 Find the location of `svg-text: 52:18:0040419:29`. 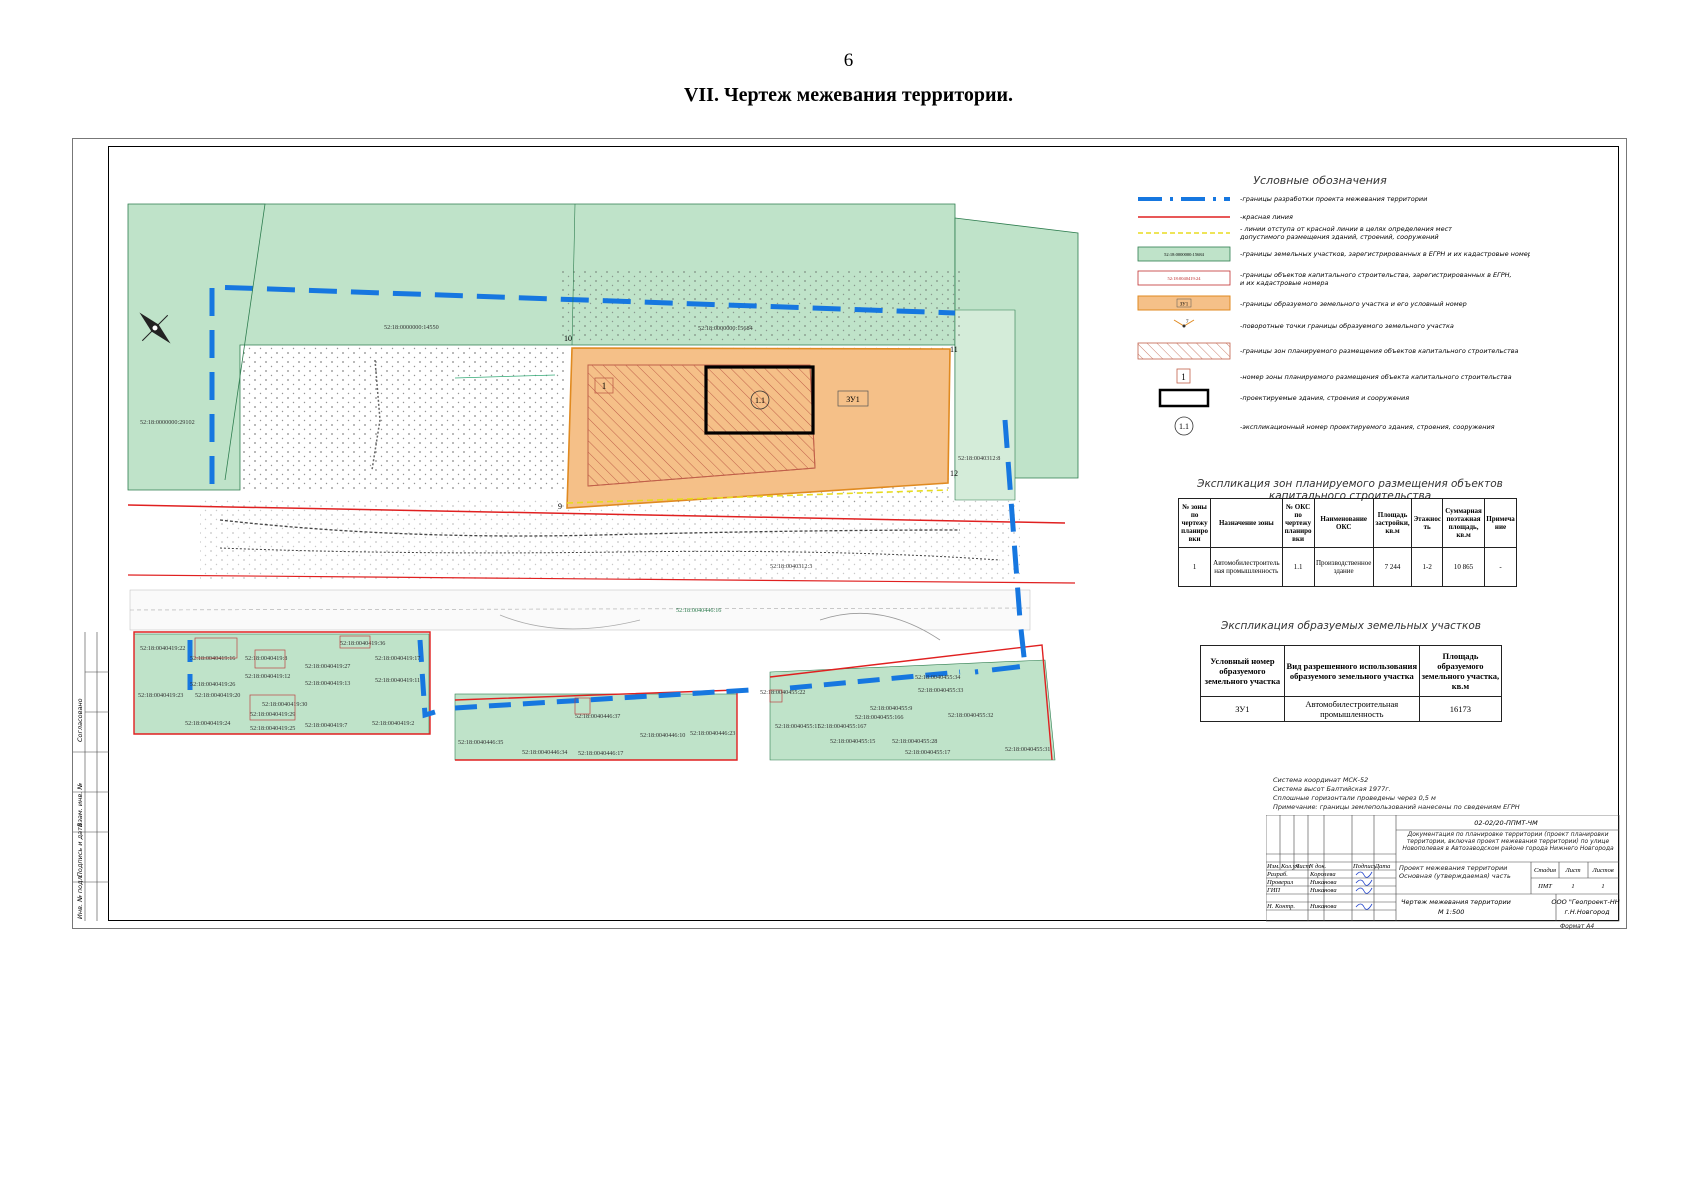

svg-text: 52:18:0040419:29 is located at coordinates (272, 714).